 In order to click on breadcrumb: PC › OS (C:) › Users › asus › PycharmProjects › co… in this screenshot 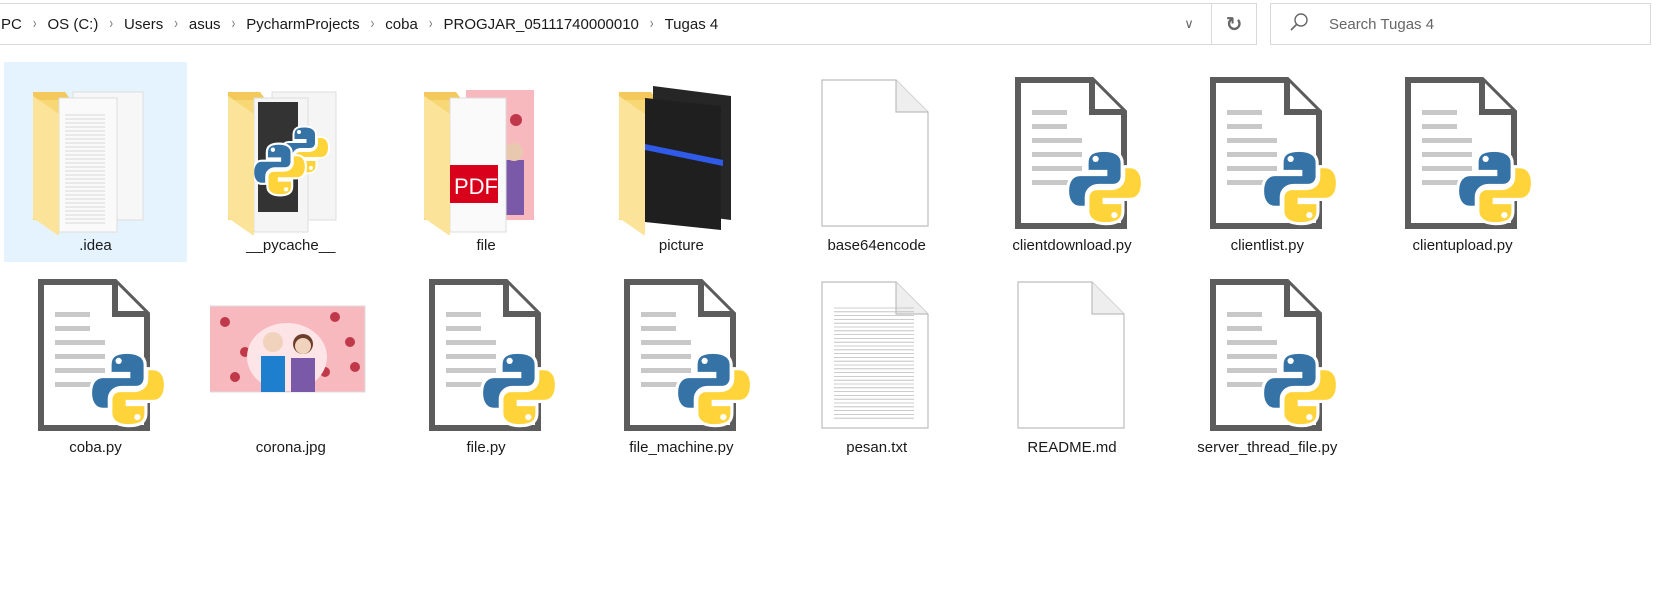, I will do `click(583, 24)`.